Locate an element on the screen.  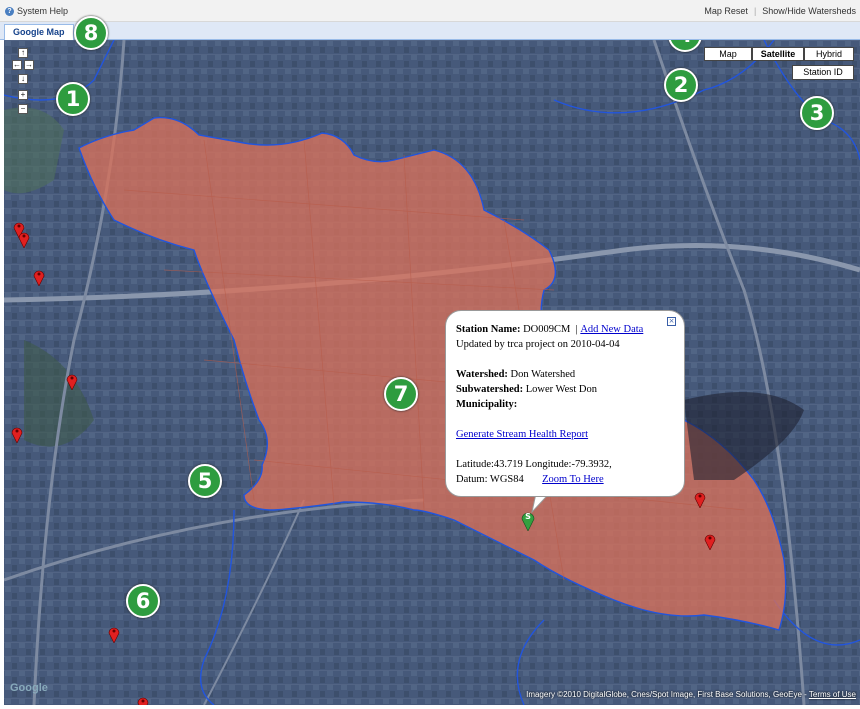
system-help-link: ? System Help is located at coordinates (36, 11).